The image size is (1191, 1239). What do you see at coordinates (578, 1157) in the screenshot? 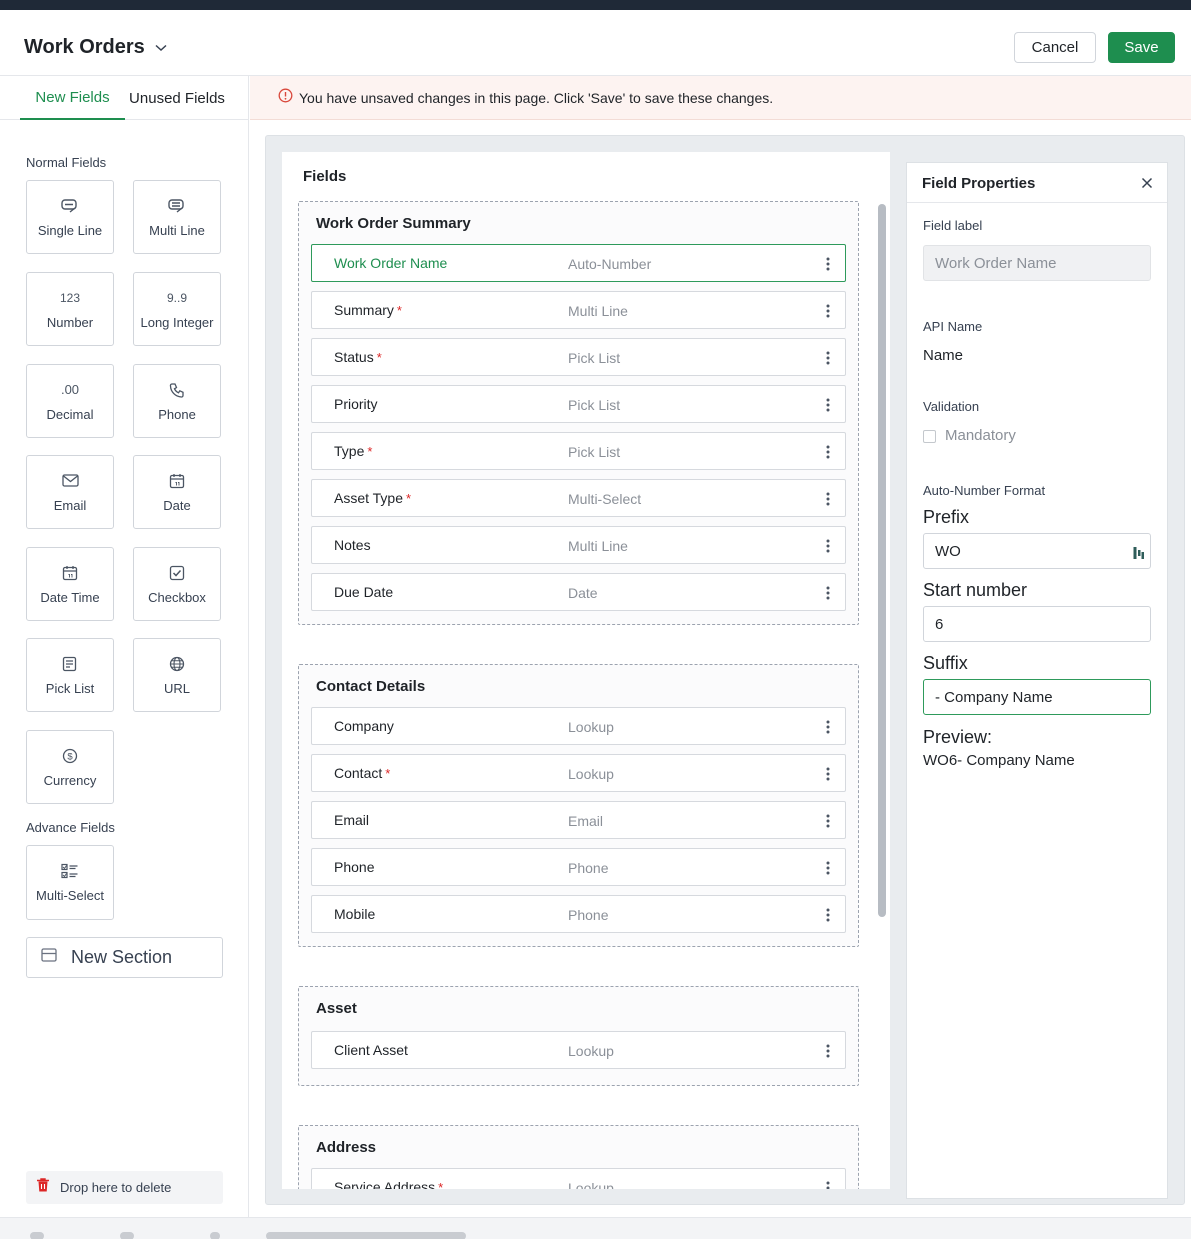
I see `section-address: Address Service Address * Lookup` at bounding box center [578, 1157].